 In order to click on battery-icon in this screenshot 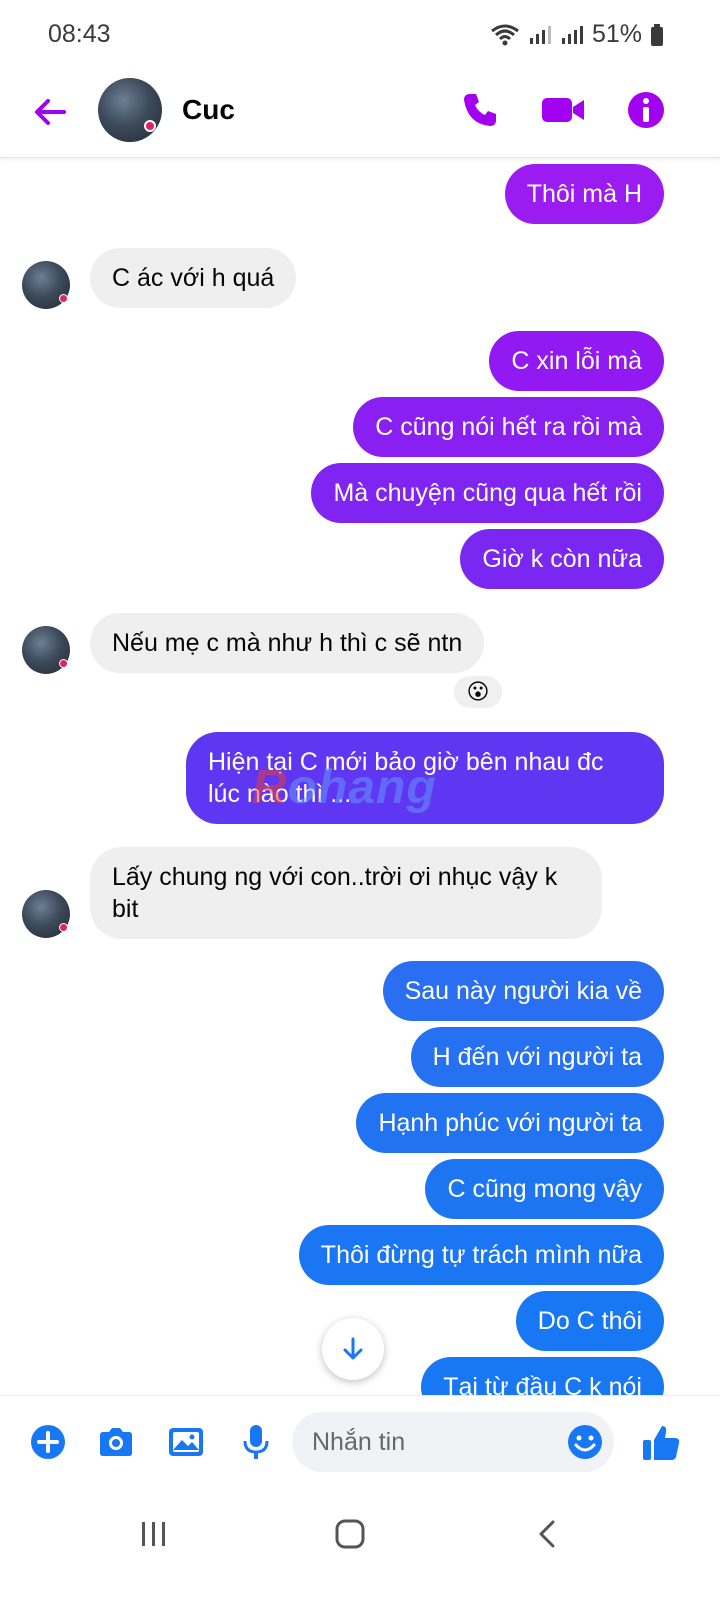, I will do `click(657, 34)`.